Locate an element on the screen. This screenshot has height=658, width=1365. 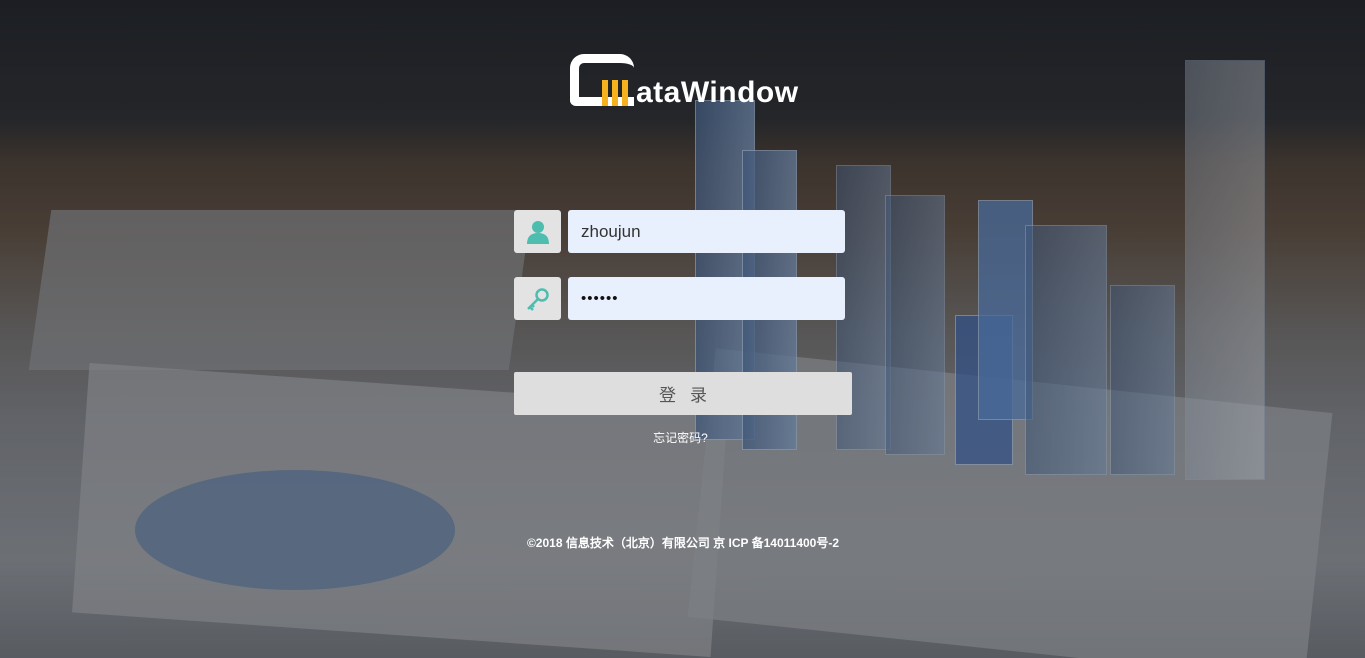
username-row is located at coordinates (679, 231).